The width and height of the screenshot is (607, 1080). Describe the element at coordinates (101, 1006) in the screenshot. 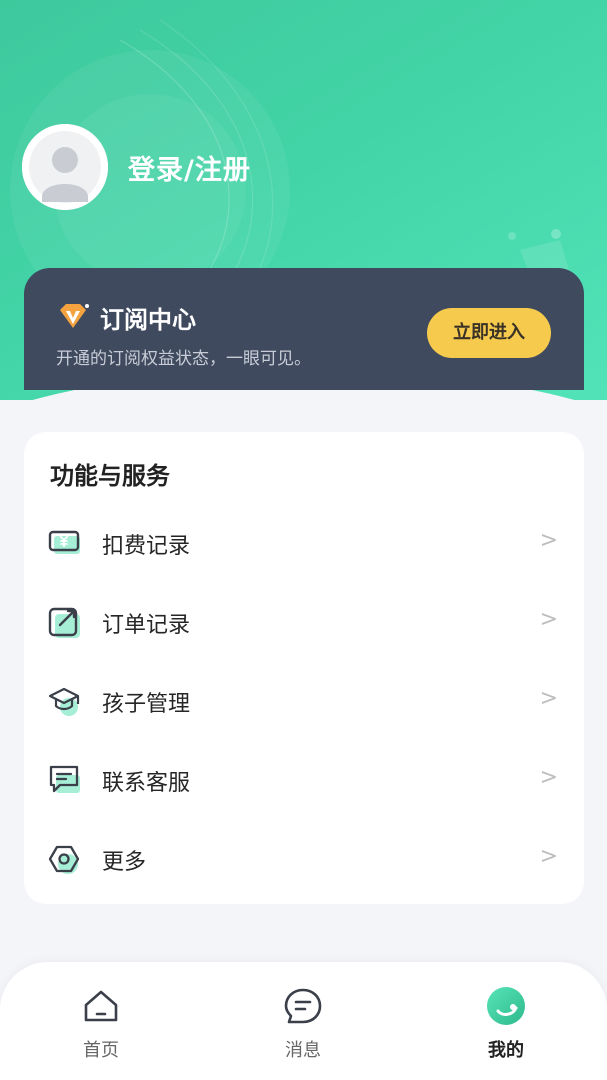

I see `home-icon` at that location.